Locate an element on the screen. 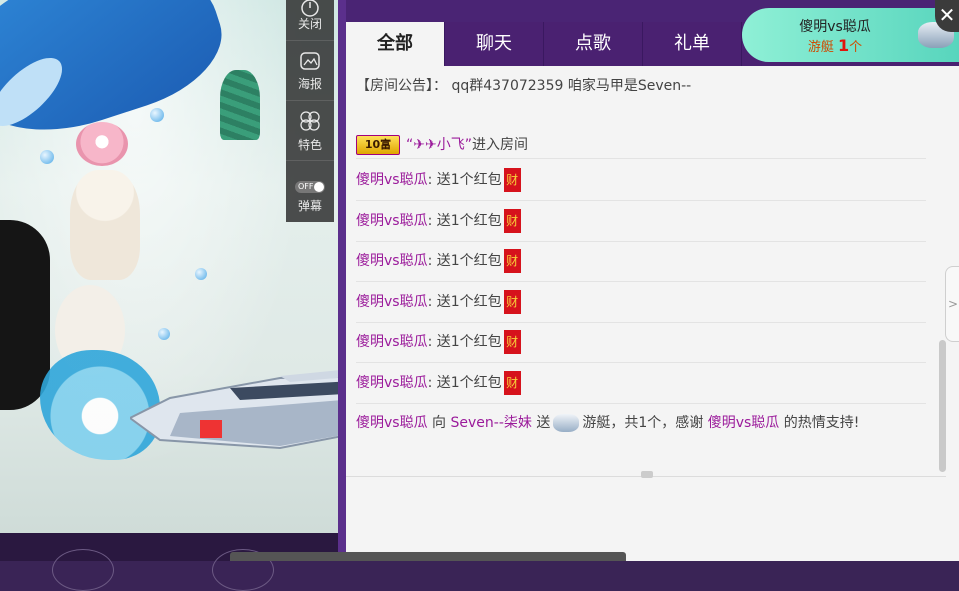  features-label: 特色 is located at coordinates (309, 145).